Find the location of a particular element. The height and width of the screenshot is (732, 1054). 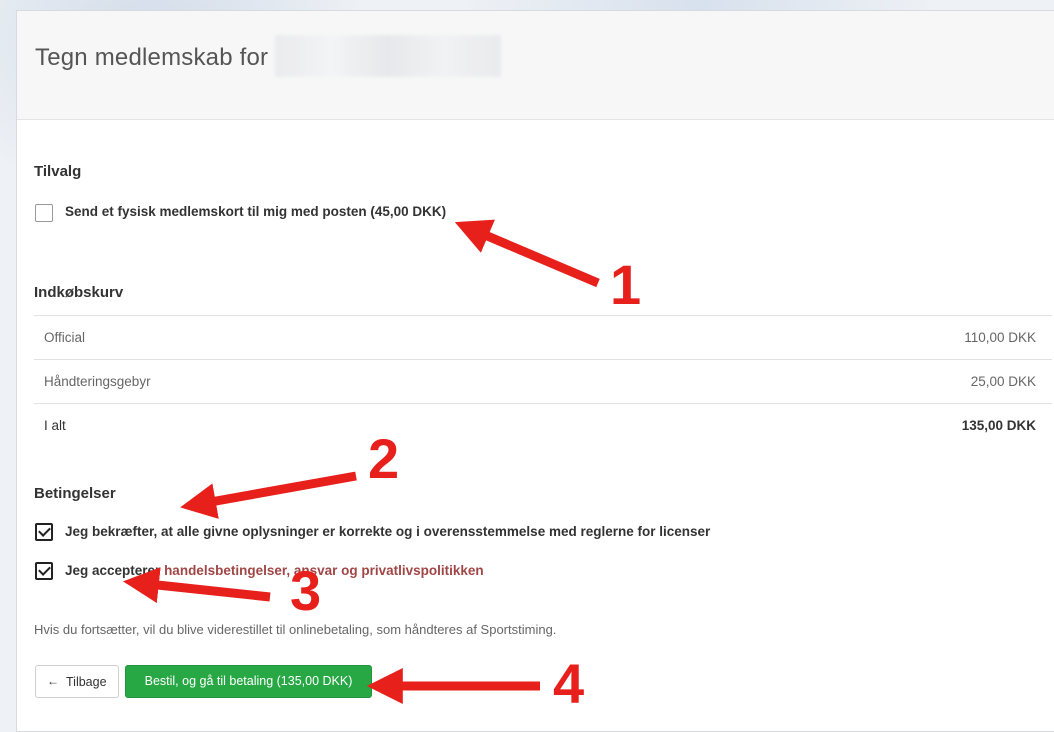

annotation-label-3: 3 is located at coordinates (305, 590).